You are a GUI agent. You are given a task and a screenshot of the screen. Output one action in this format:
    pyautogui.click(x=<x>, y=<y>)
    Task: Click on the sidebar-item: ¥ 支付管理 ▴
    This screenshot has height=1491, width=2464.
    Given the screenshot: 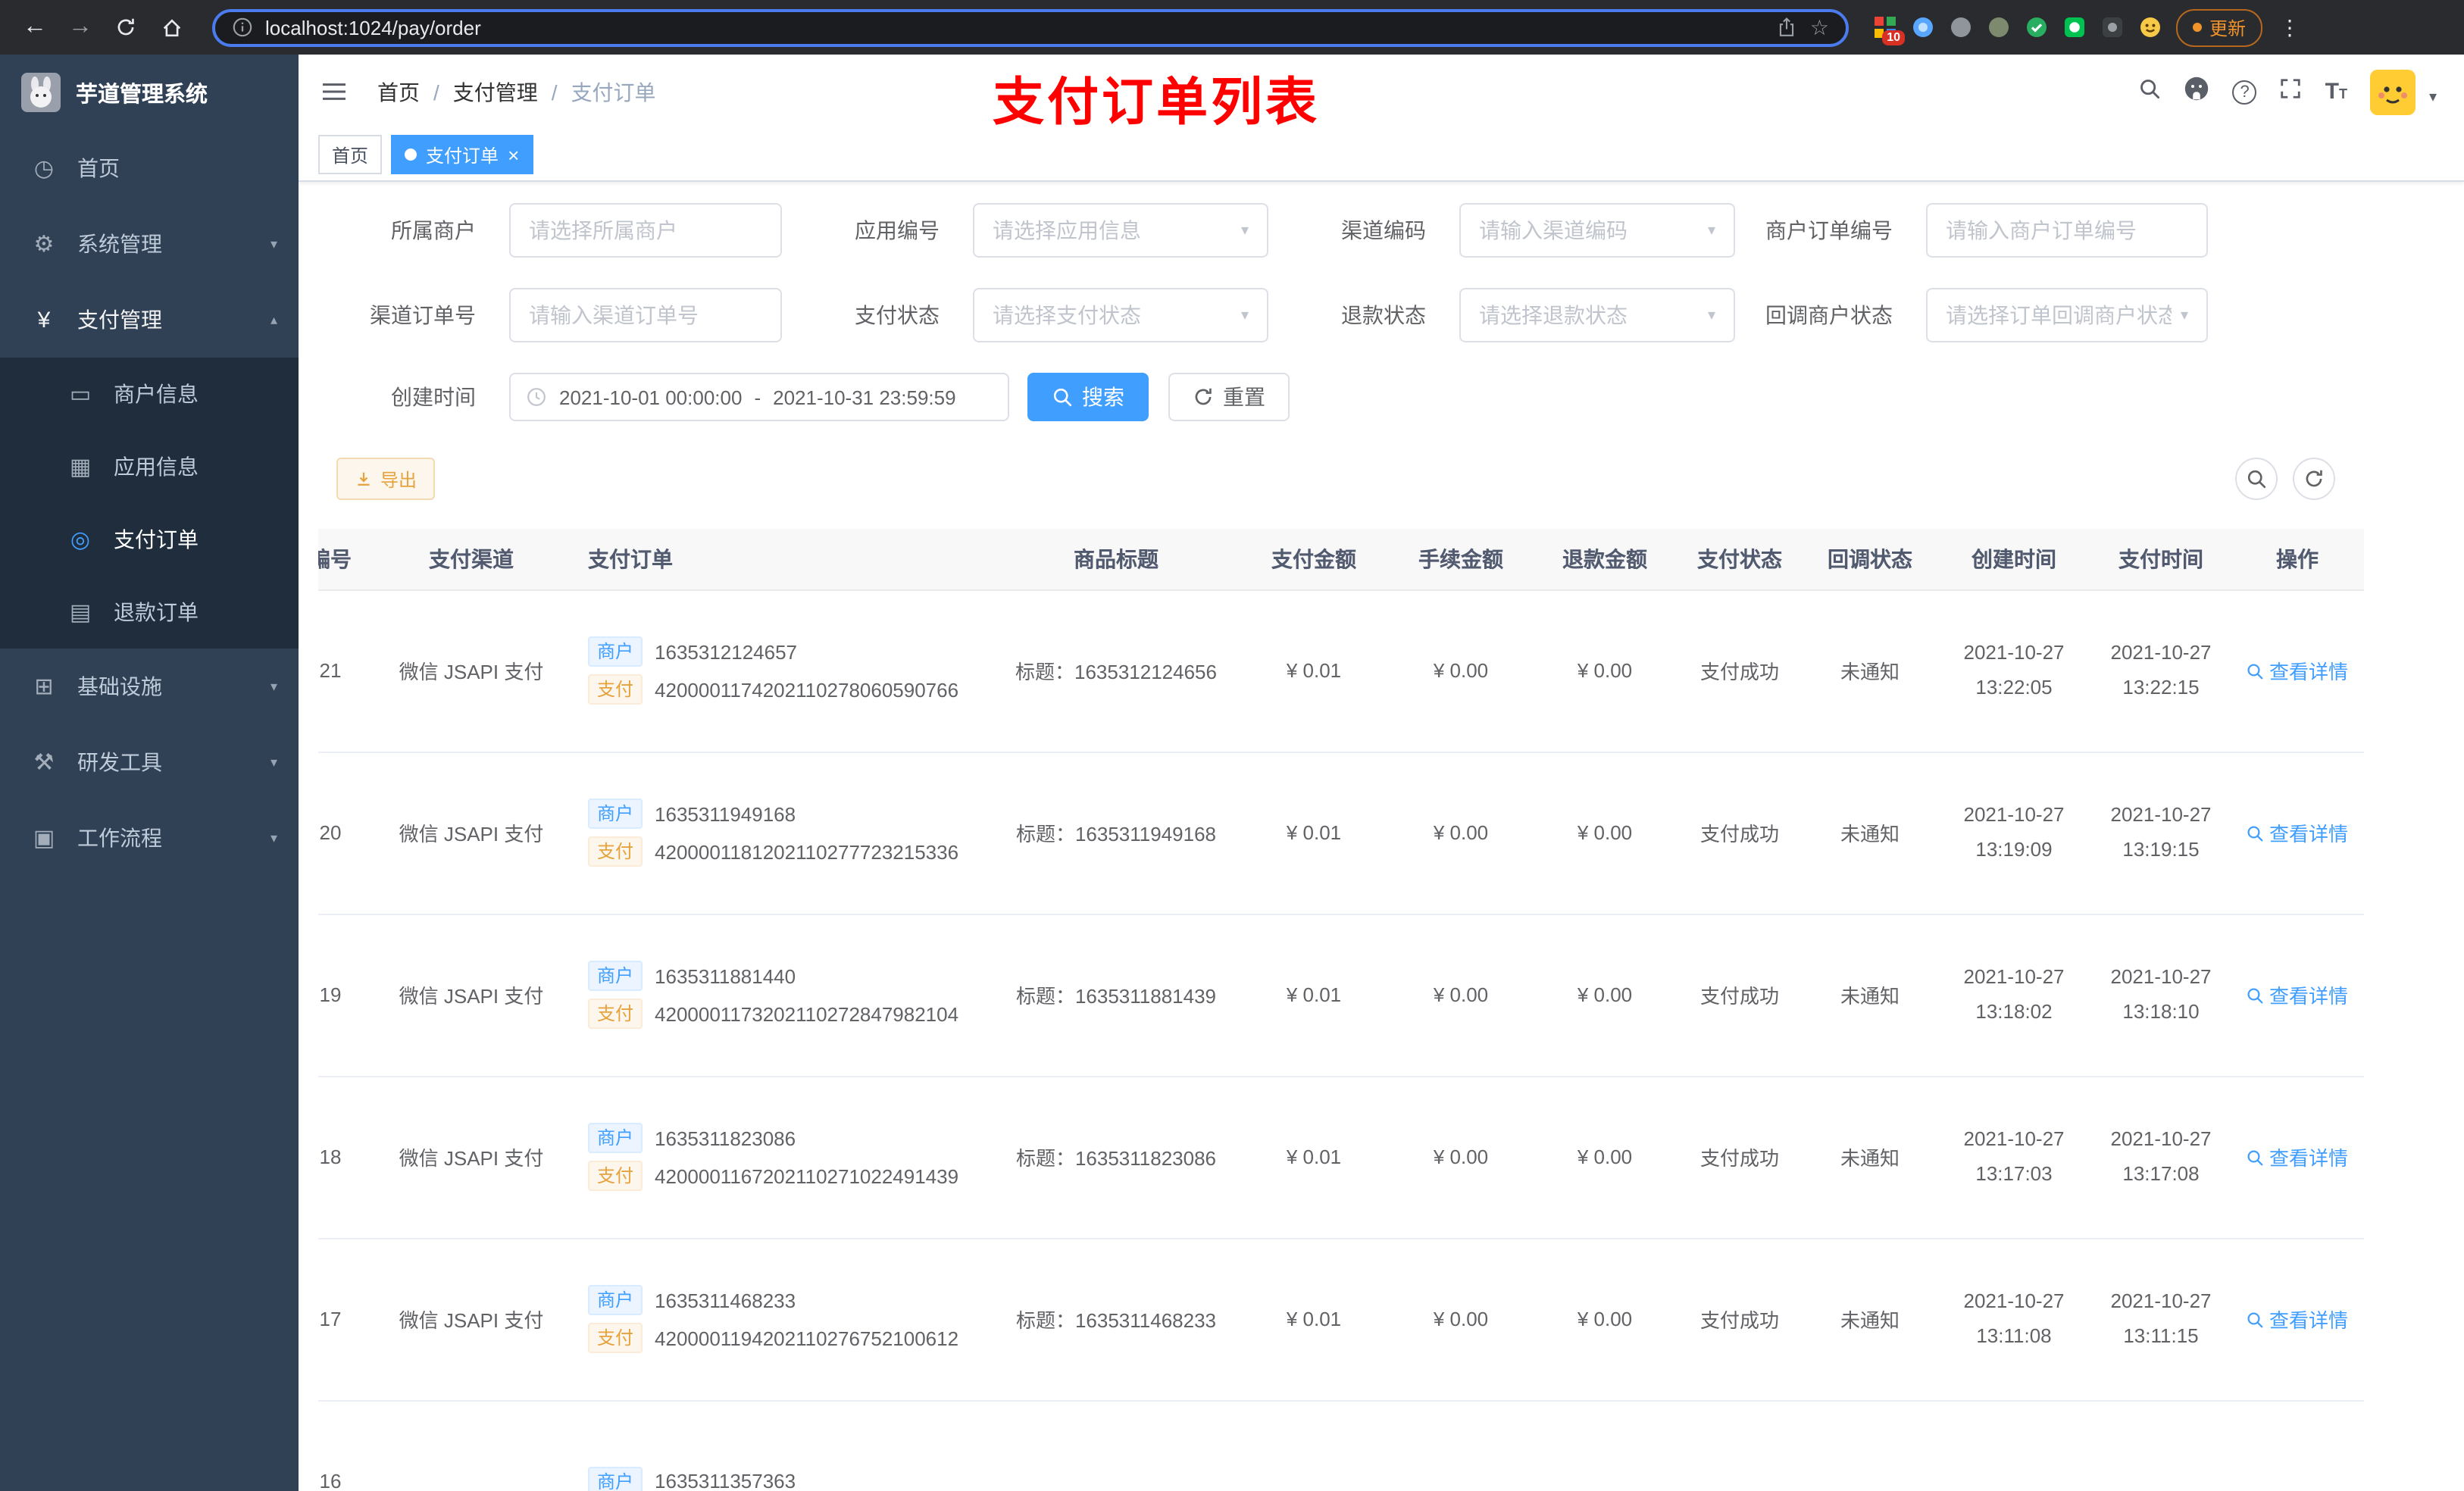 What is the action you would take?
    pyautogui.click(x=149, y=320)
    